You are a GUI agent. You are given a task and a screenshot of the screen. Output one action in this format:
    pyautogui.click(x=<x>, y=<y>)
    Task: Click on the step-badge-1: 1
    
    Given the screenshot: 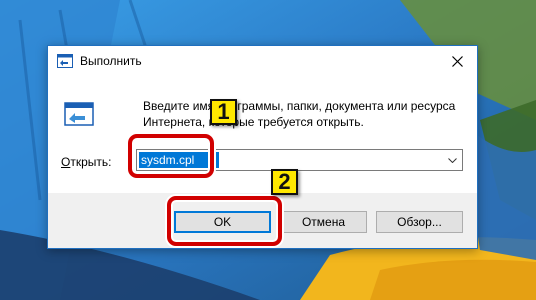 What is the action you would take?
    pyautogui.click(x=223, y=112)
    